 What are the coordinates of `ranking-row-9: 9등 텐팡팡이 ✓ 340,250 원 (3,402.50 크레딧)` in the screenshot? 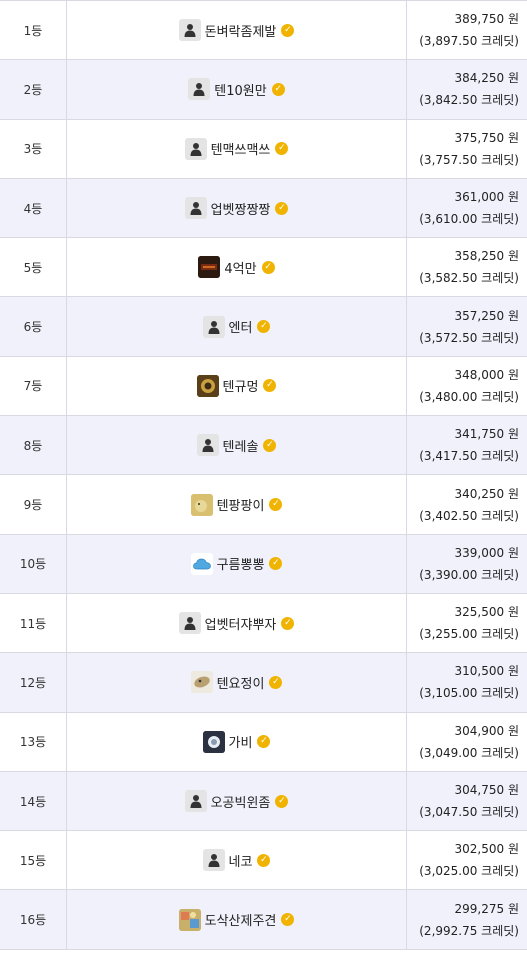 It's located at (263, 505).